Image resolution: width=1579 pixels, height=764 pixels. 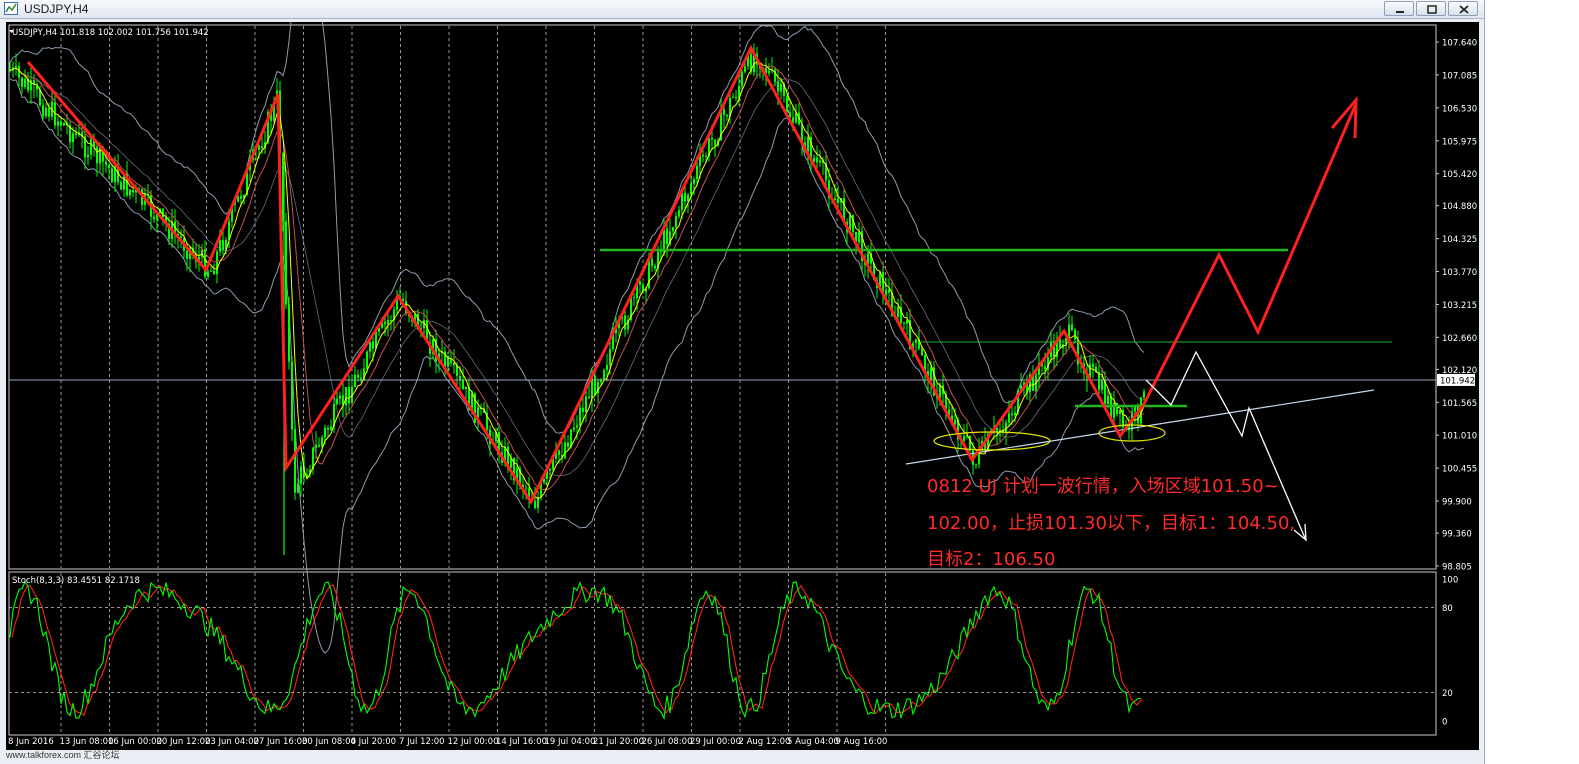 What do you see at coordinates (374, 742) in the screenshot?
I see `time-label: 4 Jul 20:00` at bounding box center [374, 742].